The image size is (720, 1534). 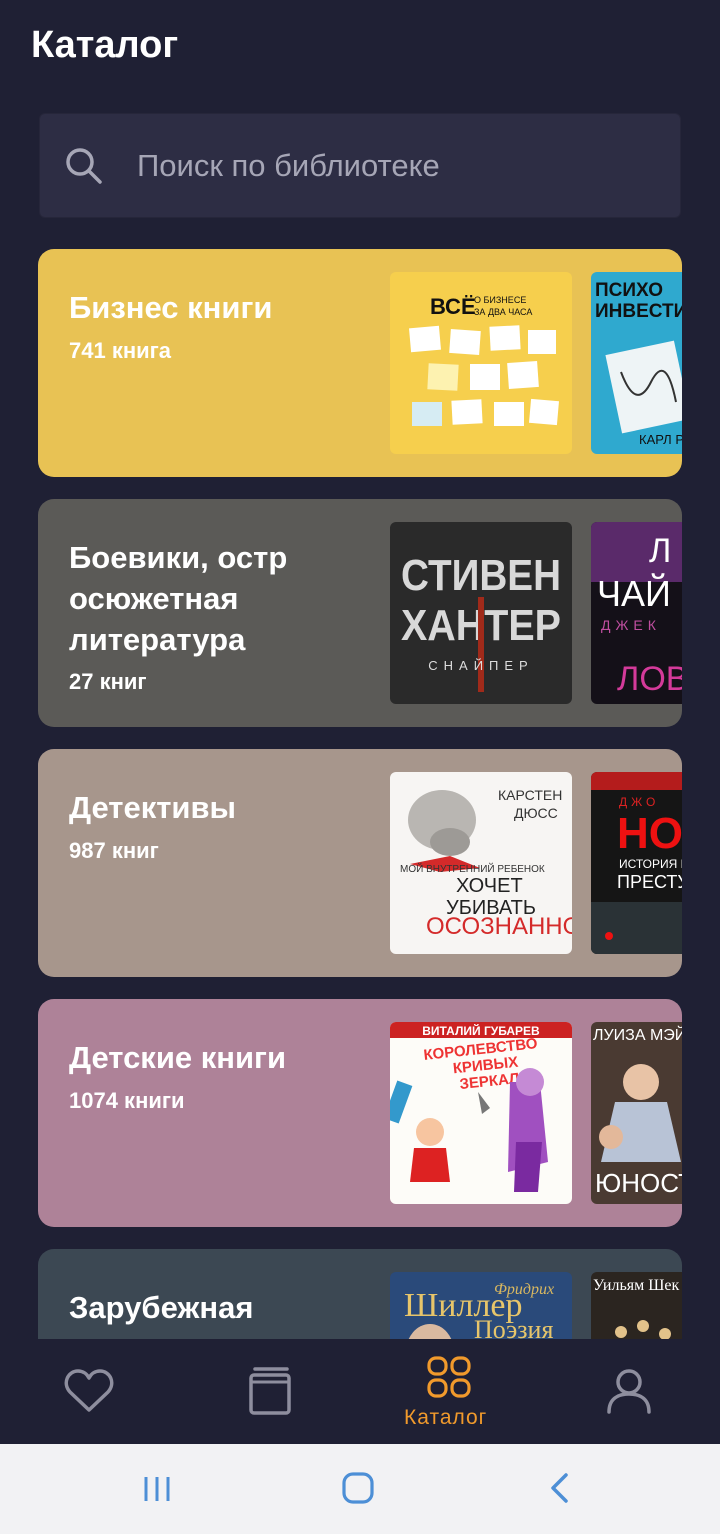 What do you see at coordinates (500, 300) in the screenshot?
I see `svg-text: О БИЗНЕСЕ` at bounding box center [500, 300].